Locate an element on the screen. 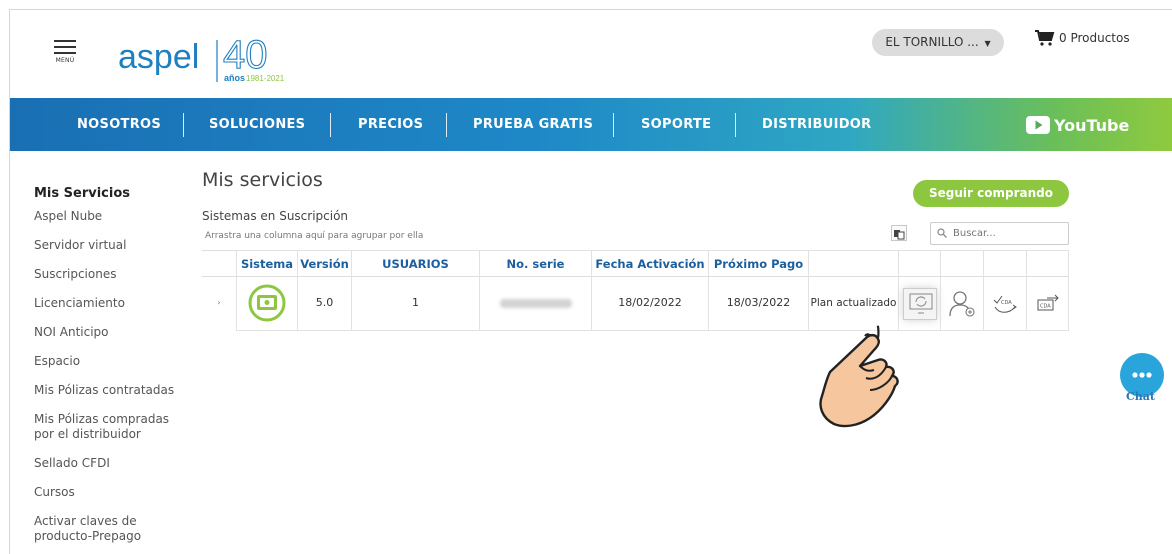  col-header-proximo-pago: Próximo Pago is located at coordinates (758, 263).